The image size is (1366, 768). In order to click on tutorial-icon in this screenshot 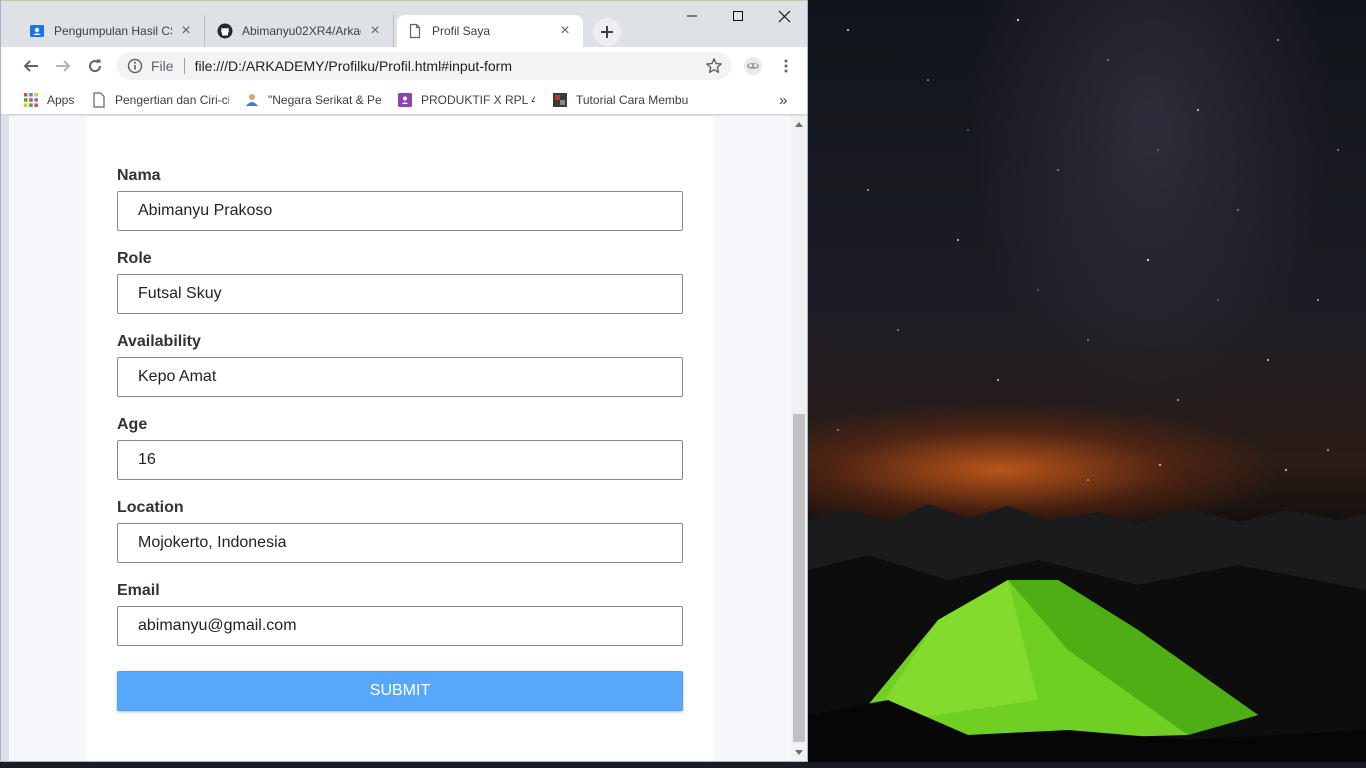, I will do `click(560, 100)`.